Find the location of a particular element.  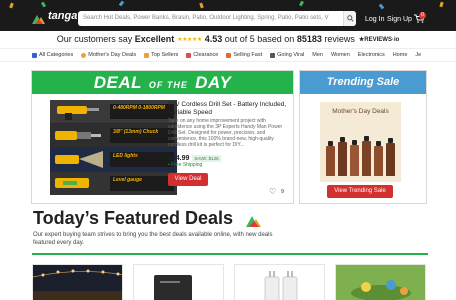

nav-label: Home is located at coordinates (400, 55).